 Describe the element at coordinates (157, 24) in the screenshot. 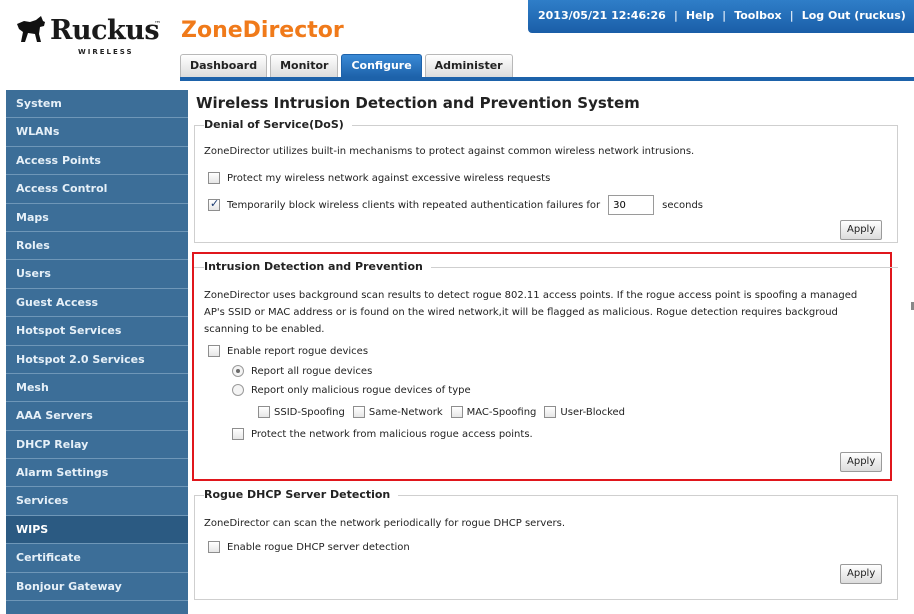

I see `logo-trademark: ™` at that location.